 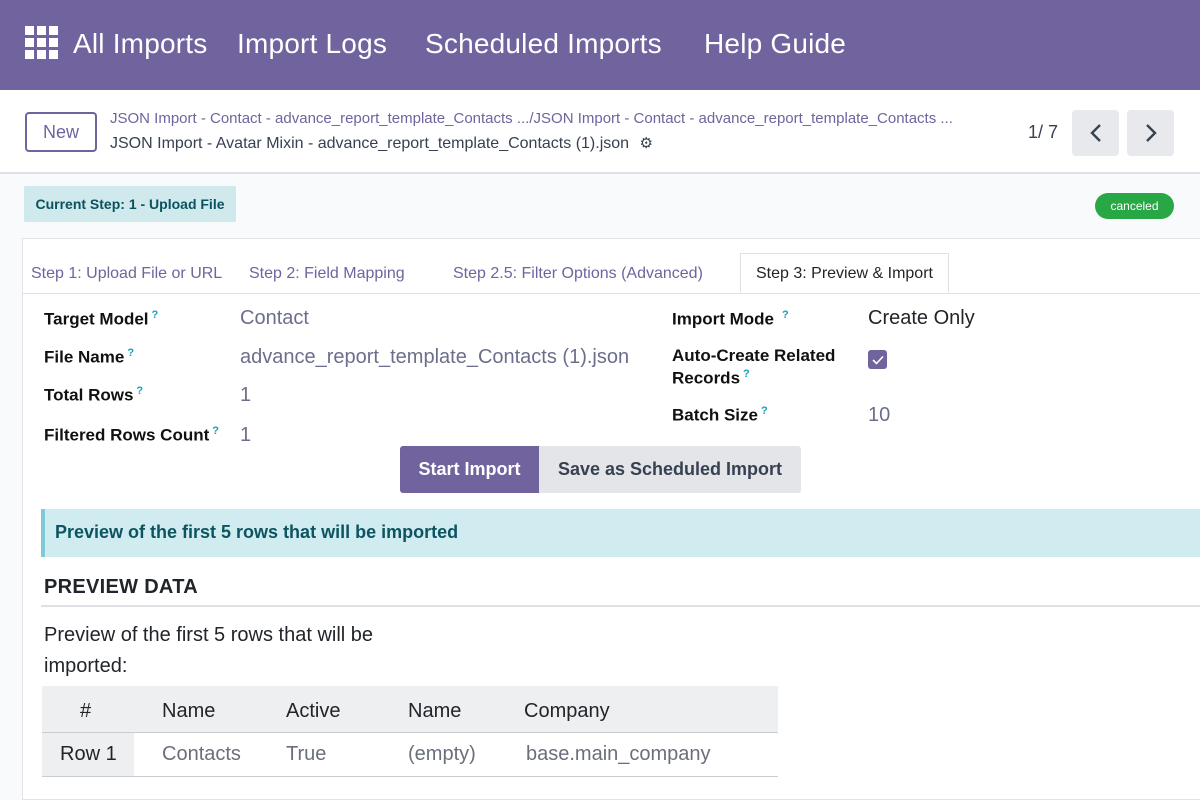 I want to click on tab-preview-import: Step 3: Preview & Import, so click(x=844, y=273).